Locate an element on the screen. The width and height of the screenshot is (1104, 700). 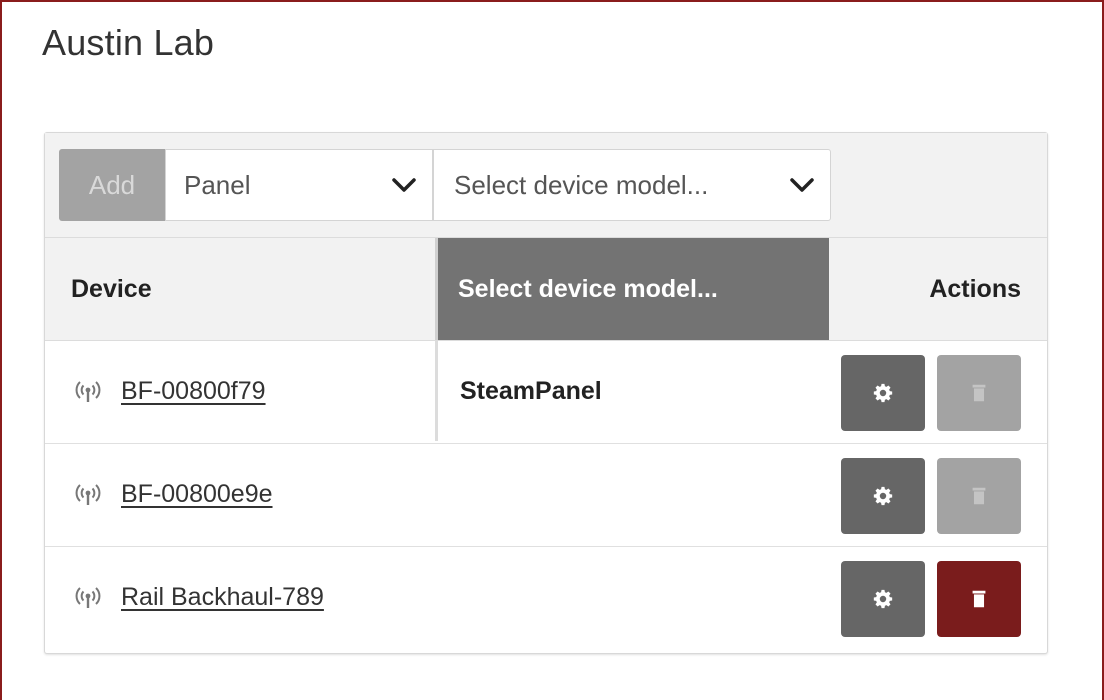
table-row: Rail Backhaul-789 is located at coordinates (546, 598).